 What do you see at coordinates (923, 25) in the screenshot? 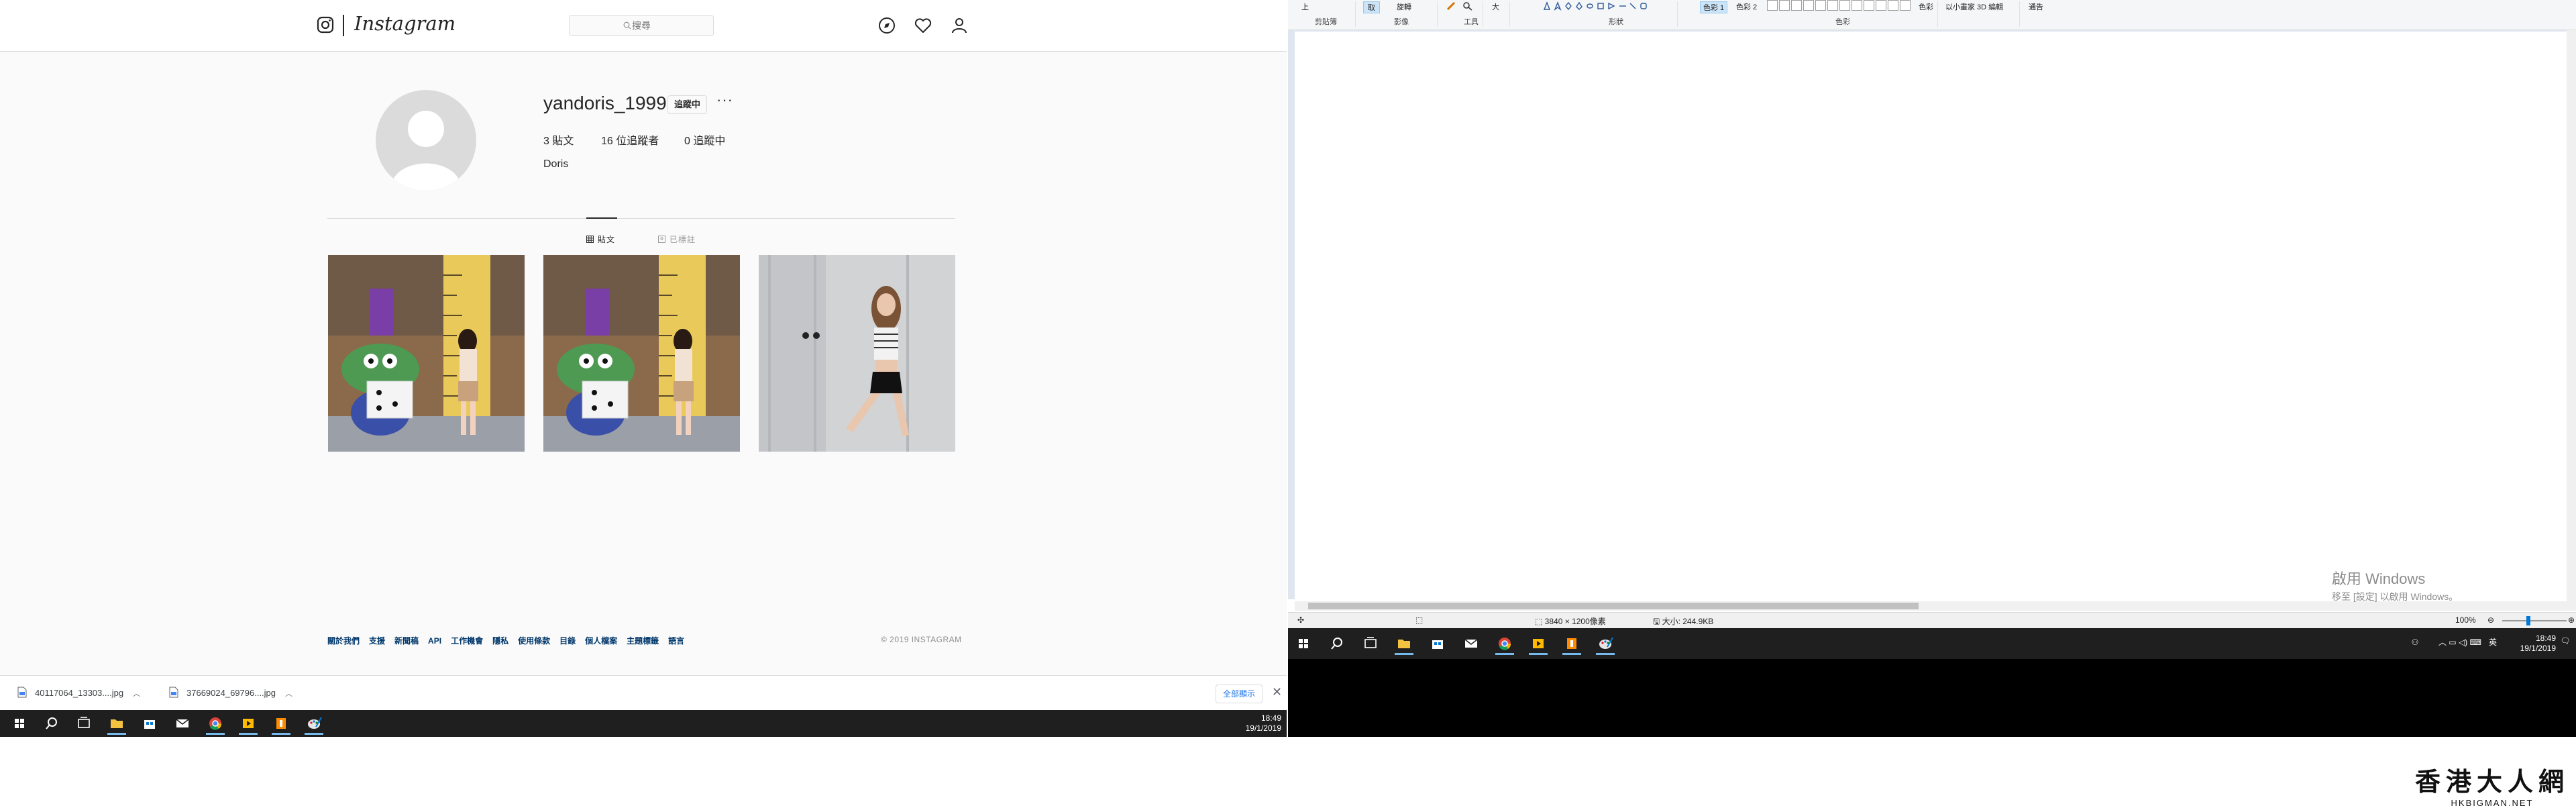
I see `heart-icon` at bounding box center [923, 25].